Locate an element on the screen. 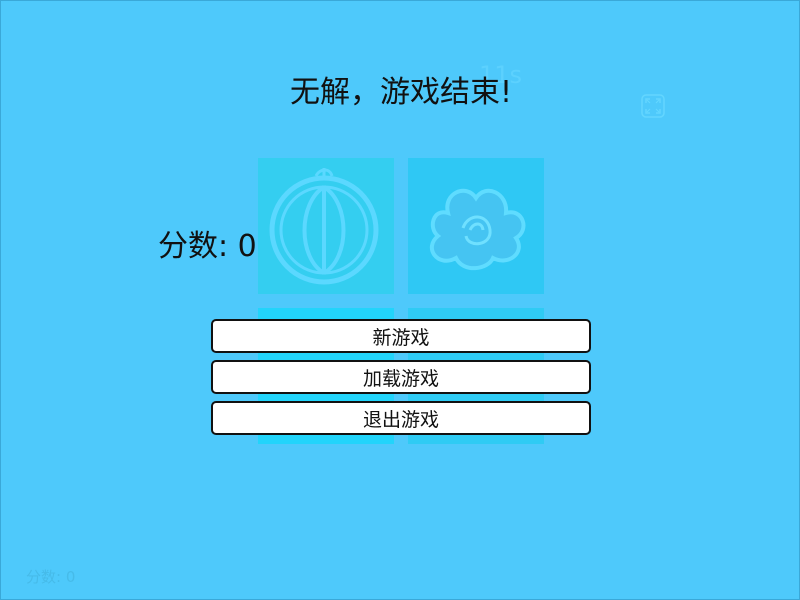 Image resolution: width=800 pixels, height=600 pixels. watermelon-icon is located at coordinates (324, 226).